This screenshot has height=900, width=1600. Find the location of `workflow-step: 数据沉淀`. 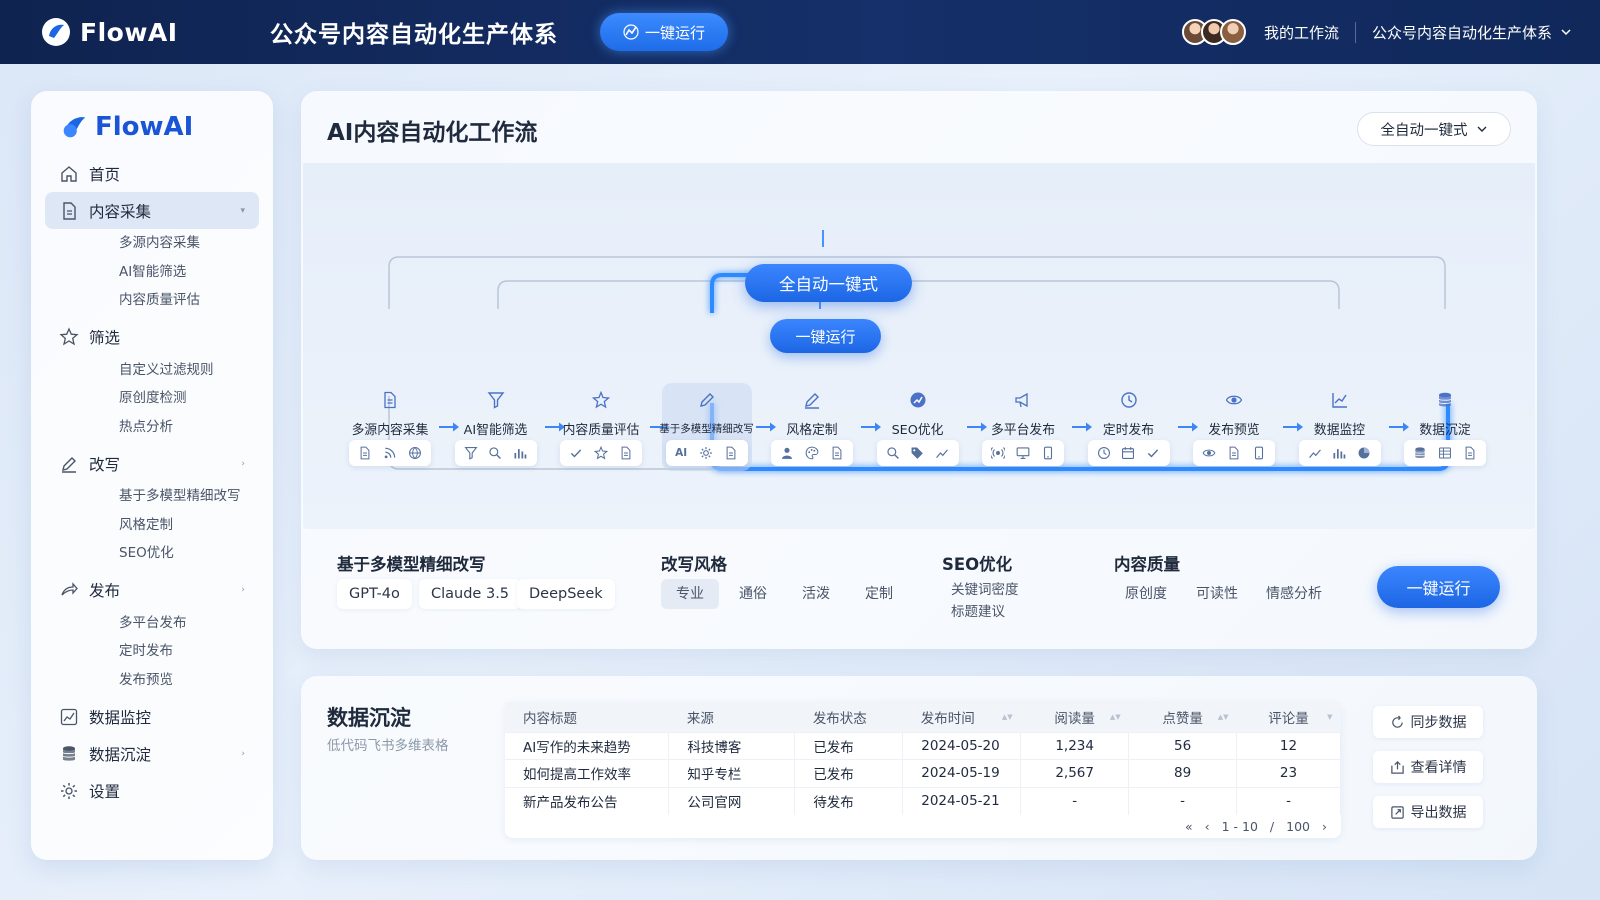

workflow-step: 数据沉淀 is located at coordinates (1445, 427).